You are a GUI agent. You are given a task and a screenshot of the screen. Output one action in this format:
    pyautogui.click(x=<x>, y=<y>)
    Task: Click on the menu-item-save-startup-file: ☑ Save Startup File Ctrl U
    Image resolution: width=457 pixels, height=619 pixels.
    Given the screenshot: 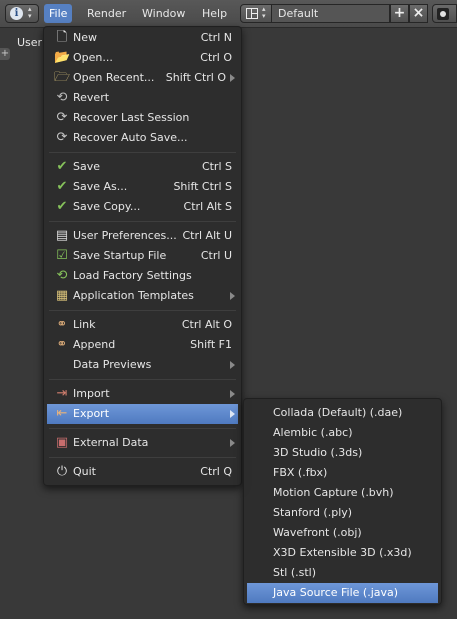 What is the action you would take?
    pyautogui.click(x=142, y=256)
    